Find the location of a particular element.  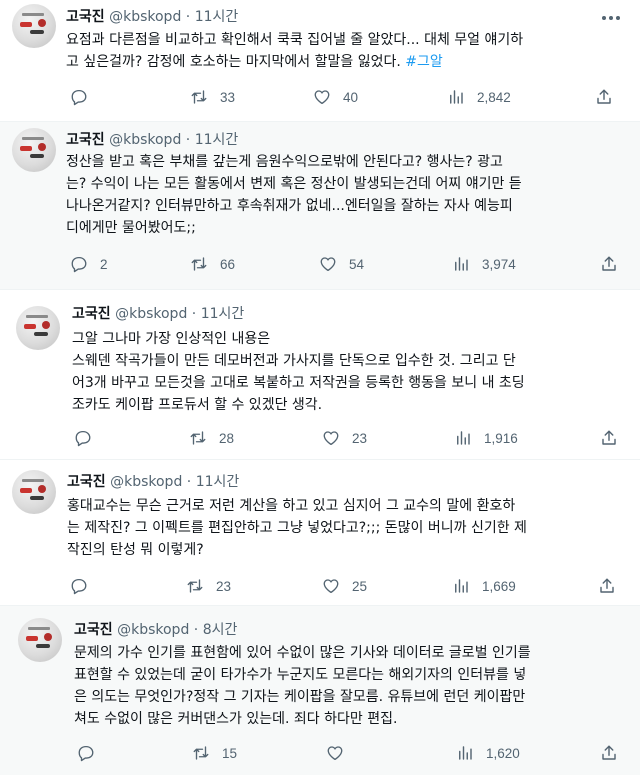

reply-count: 2 is located at coordinates (104, 264).